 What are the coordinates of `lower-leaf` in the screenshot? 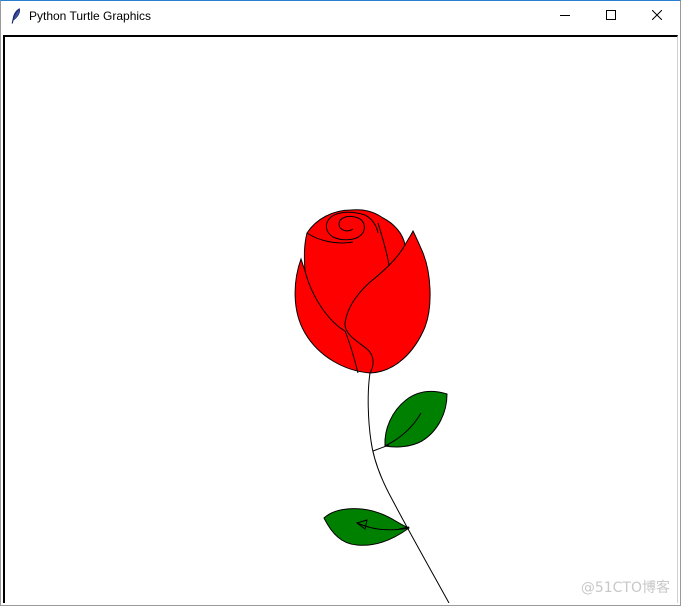 It's located at (367, 527).